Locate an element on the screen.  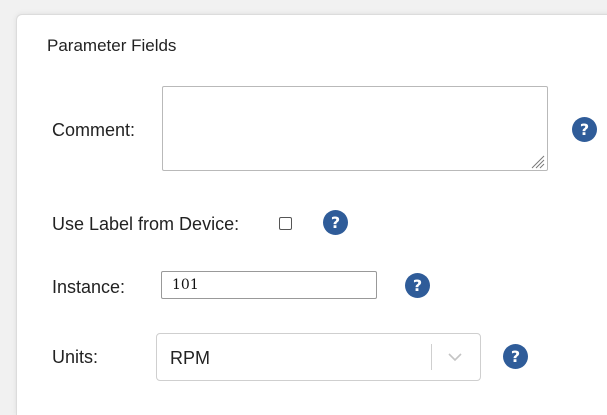
section-title: Parameter Fields is located at coordinates (112, 45).